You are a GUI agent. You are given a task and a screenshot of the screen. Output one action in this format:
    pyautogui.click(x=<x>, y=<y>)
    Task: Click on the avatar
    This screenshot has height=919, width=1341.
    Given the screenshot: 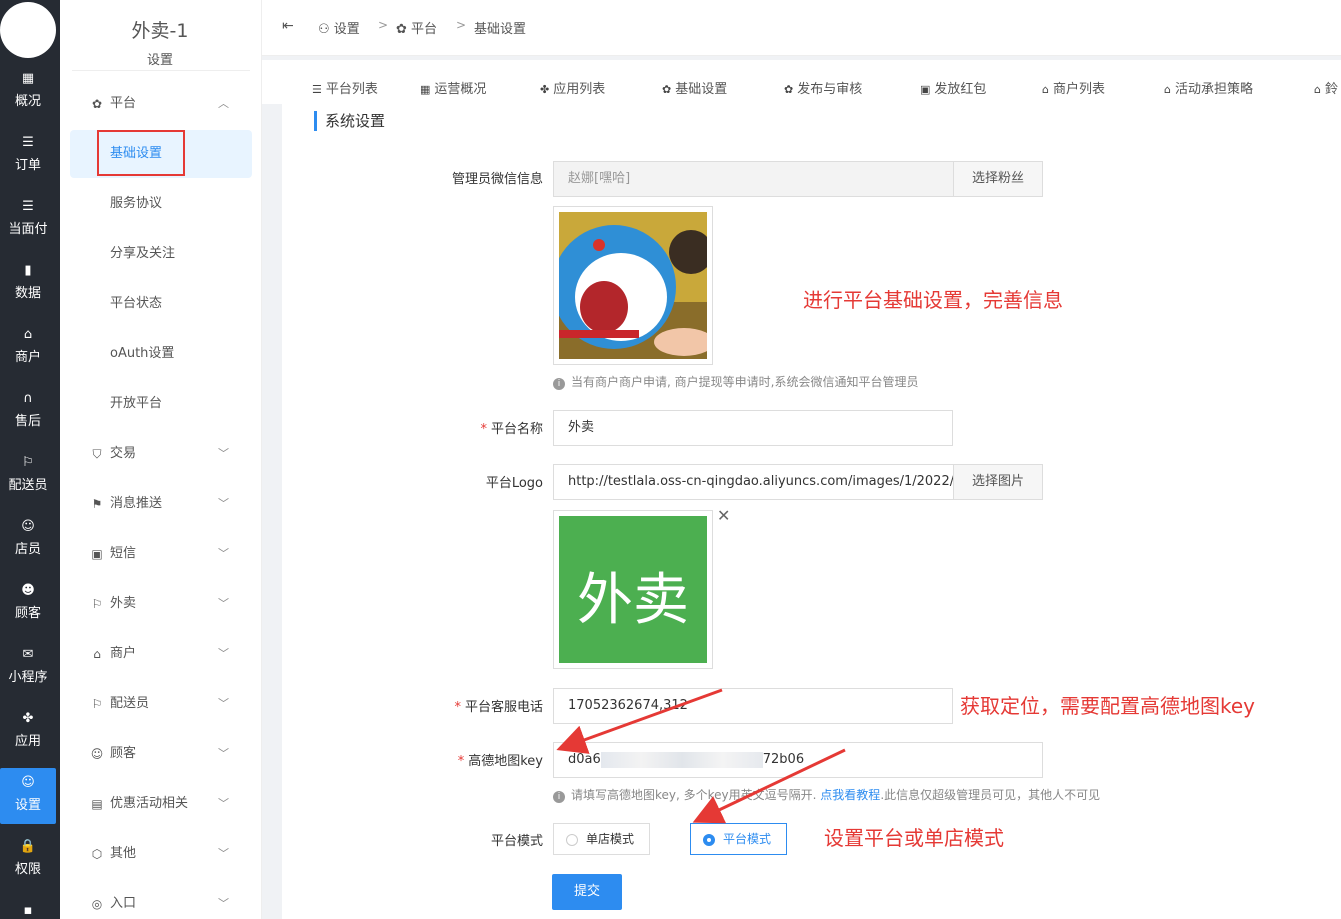 What is the action you would take?
    pyautogui.click(x=28, y=30)
    